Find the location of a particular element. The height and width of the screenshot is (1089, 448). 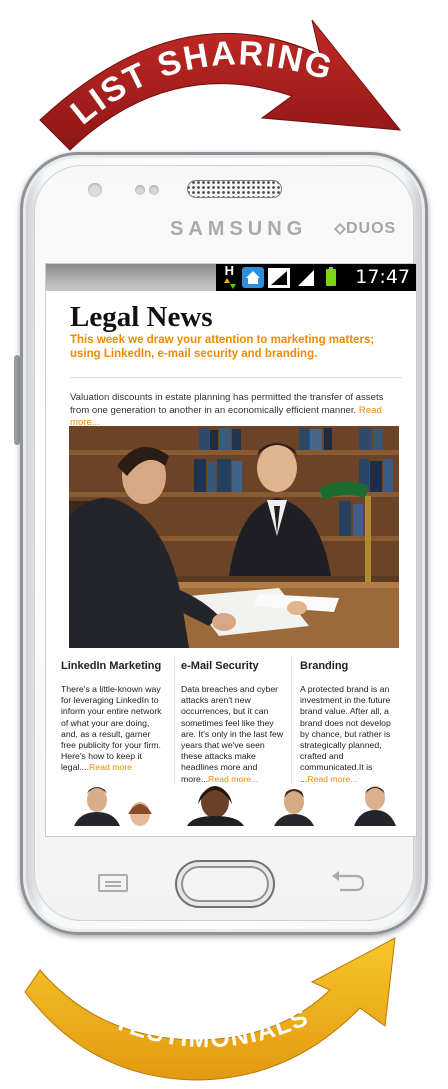

people-photo-strip is located at coordinates (232, 805).